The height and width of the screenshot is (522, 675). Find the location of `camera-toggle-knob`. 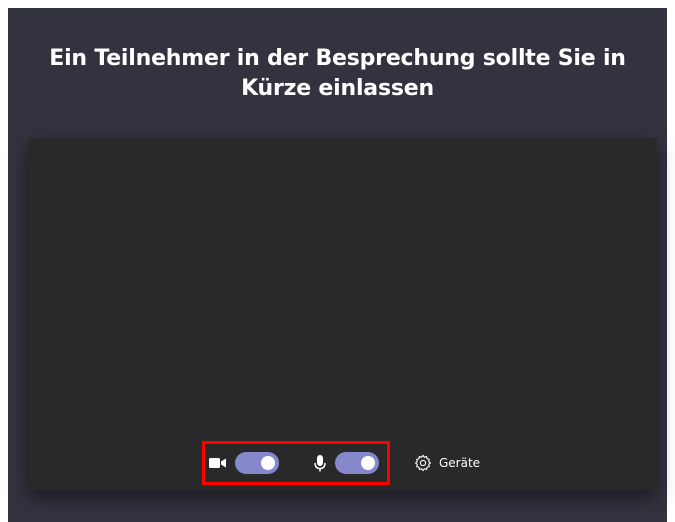

camera-toggle-knob is located at coordinates (268, 463).